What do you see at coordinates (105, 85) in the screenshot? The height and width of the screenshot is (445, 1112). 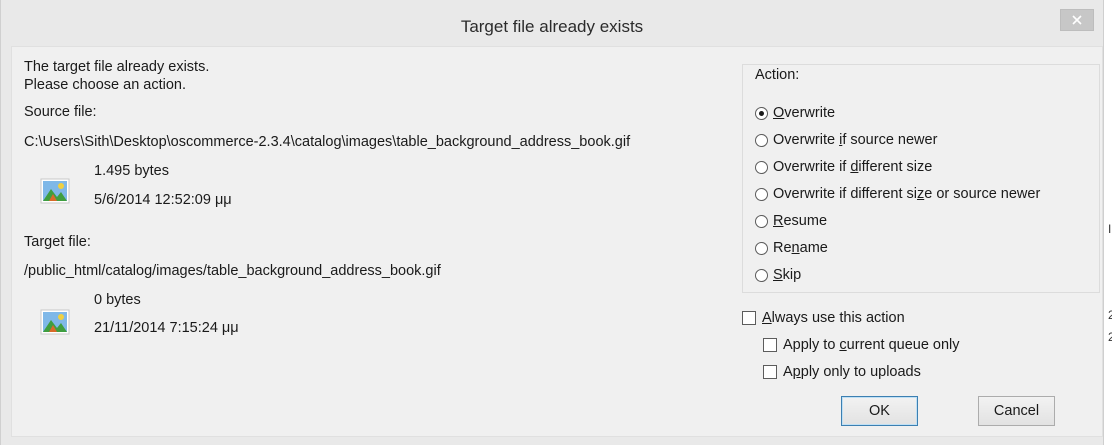 I see `intro-line-2: Please choose an action.` at bounding box center [105, 85].